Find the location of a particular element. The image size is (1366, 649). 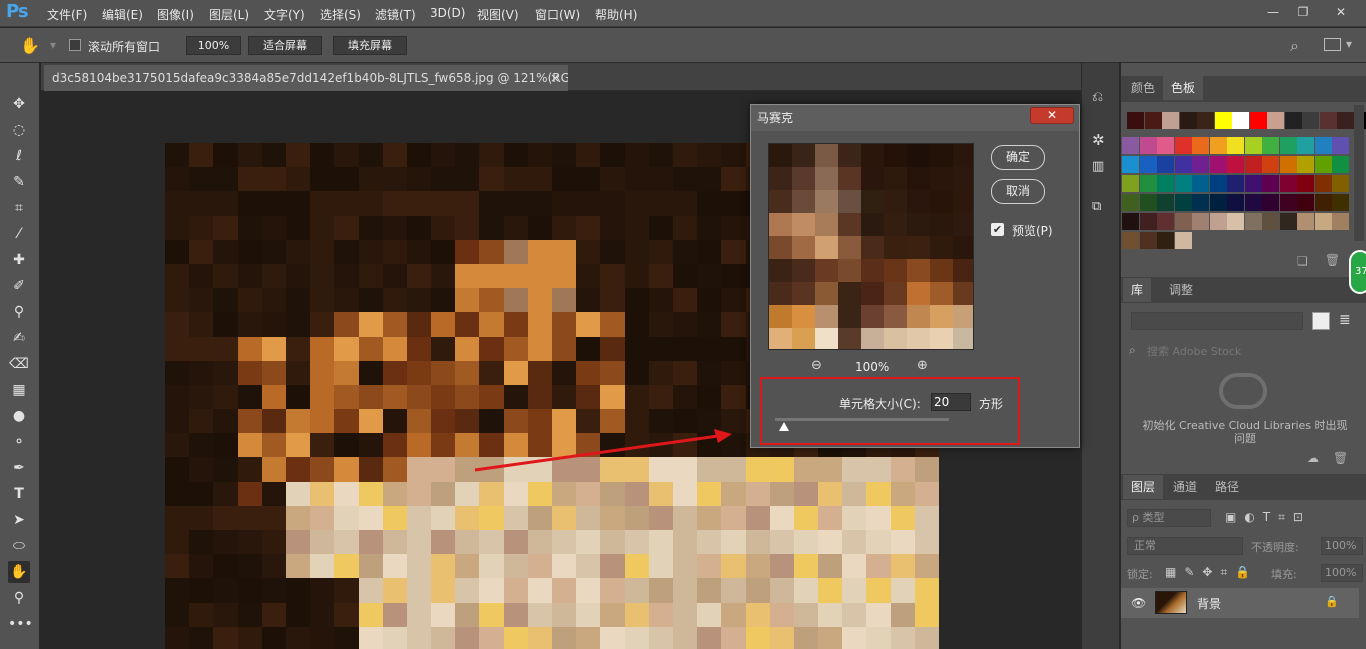

history-brush-tool-icon: ✍ is located at coordinates (19, 338).